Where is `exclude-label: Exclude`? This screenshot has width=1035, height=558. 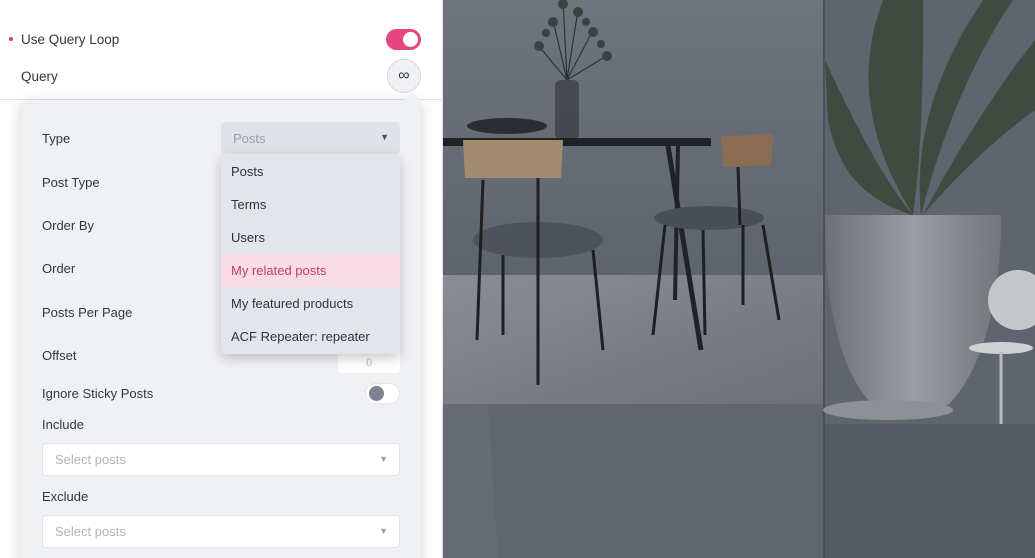
exclude-label: Exclude is located at coordinates (65, 496).